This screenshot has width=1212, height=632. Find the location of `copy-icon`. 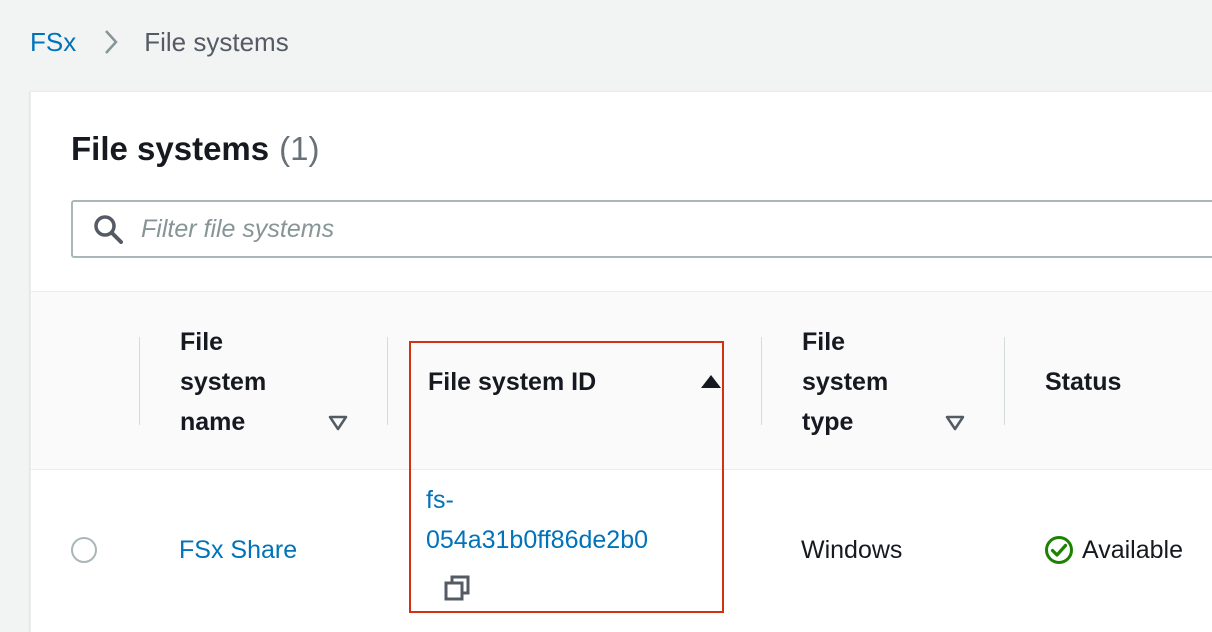

copy-icon is located at coordinates (457, 588).